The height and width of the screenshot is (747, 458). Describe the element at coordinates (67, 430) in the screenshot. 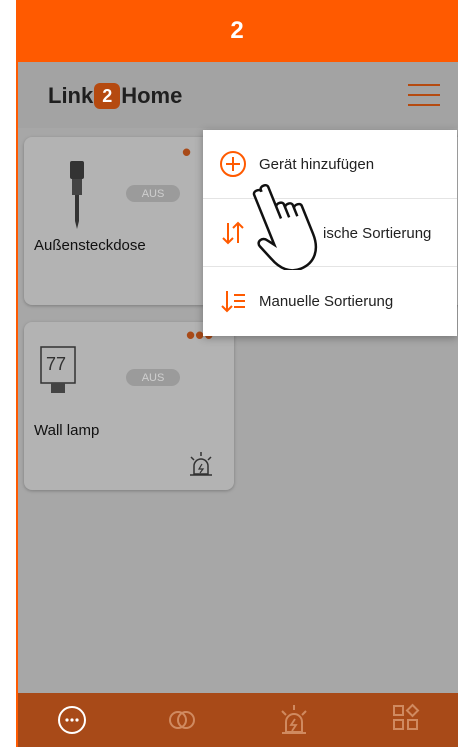

I see `device-name: Wall lamp` at that location.